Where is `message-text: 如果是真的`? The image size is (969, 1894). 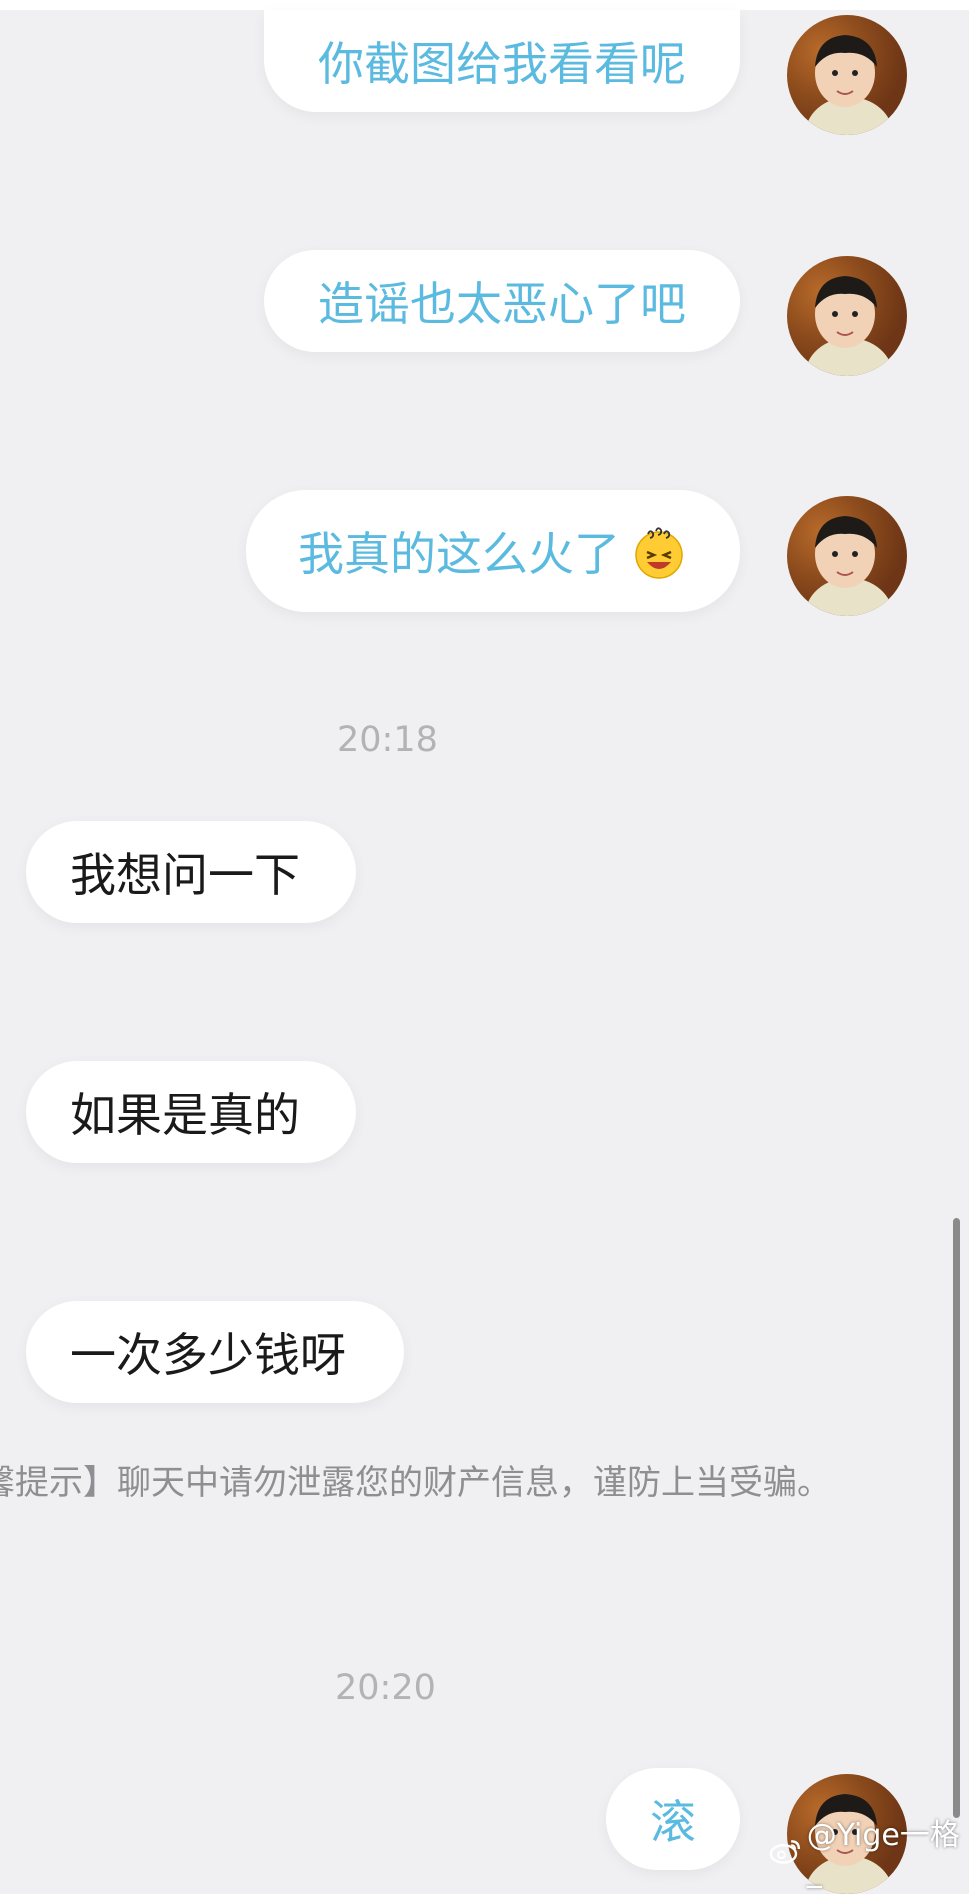 message-text: 如果是真的 is located at coordinates (185, 1115).